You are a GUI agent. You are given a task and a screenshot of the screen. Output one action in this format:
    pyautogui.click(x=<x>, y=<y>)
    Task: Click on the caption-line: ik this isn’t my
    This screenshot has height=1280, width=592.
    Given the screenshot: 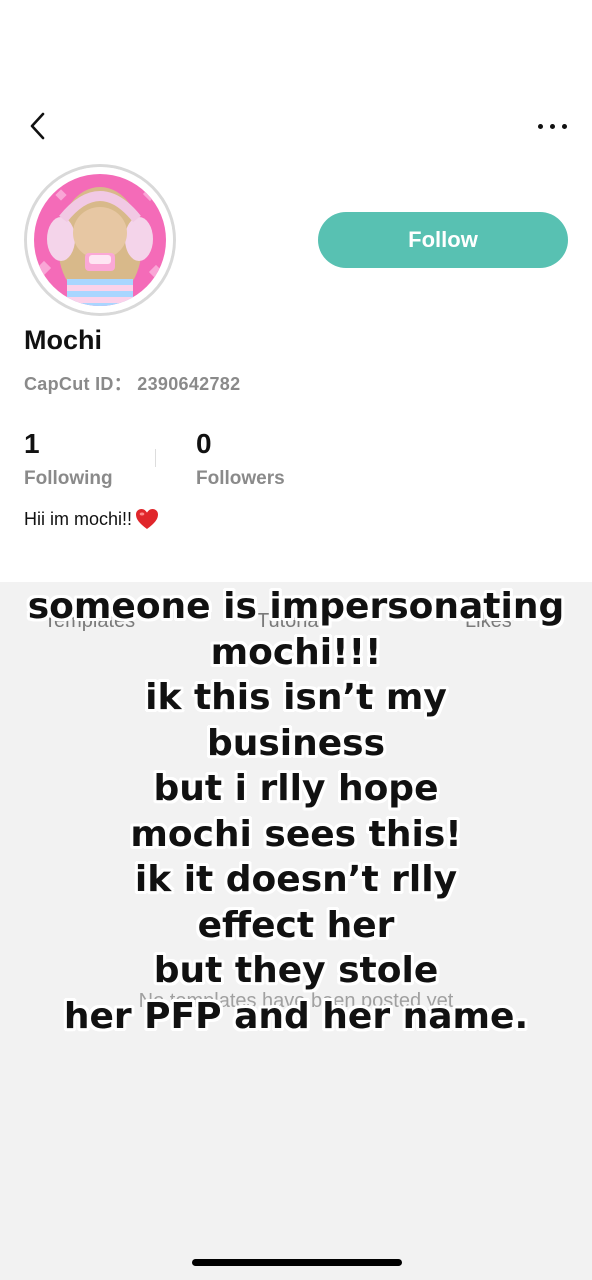 What is the action you would take?
    pyautogui.click(x=296, y=697)
    